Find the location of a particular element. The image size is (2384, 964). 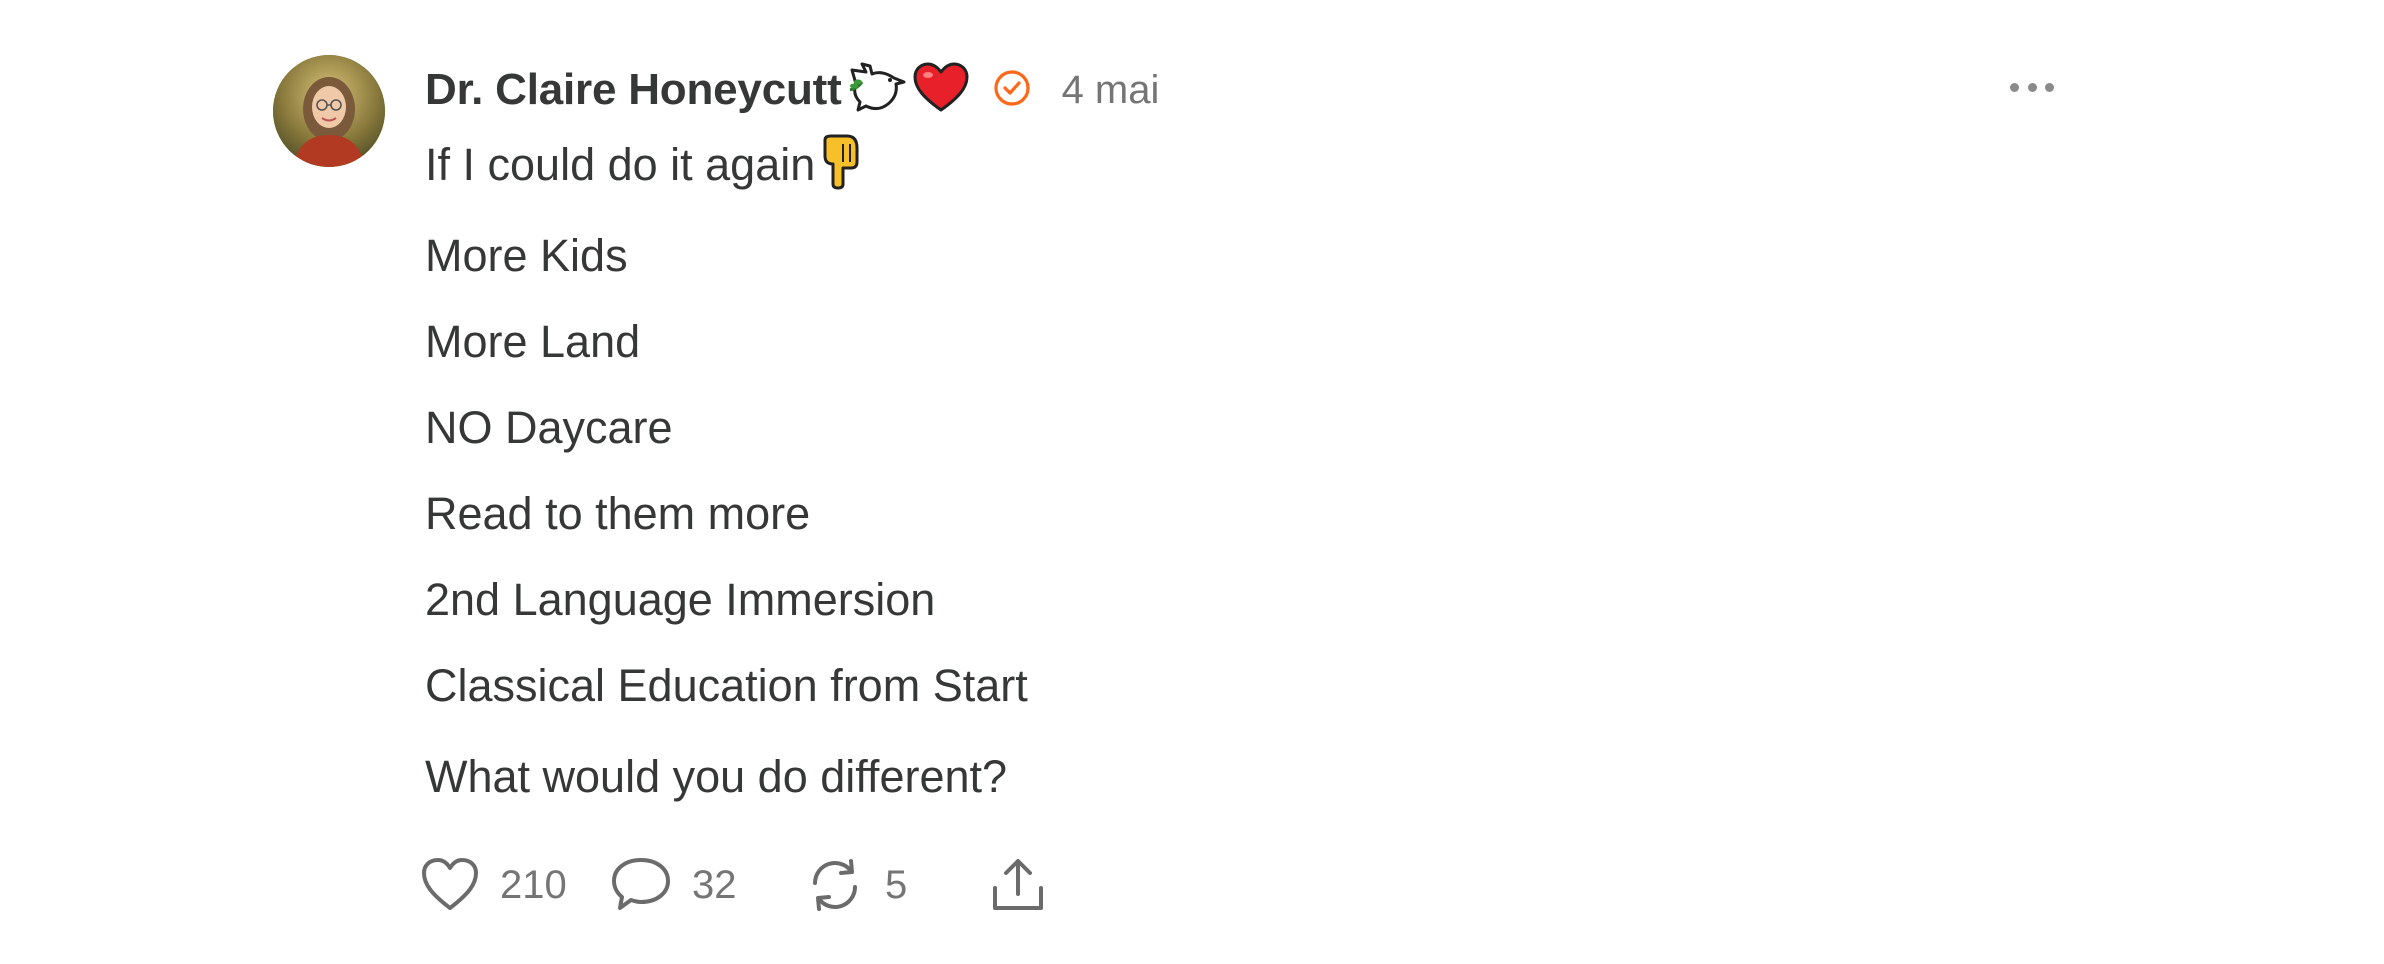

dove-icon is located at coordinates (877, 90).